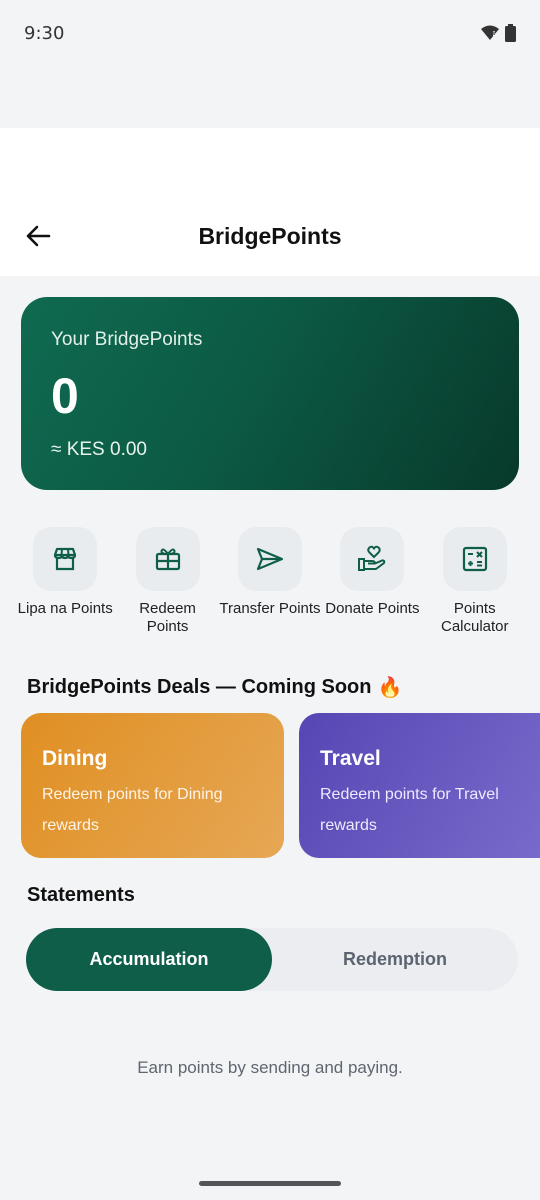  I want to click on action-donate-points: Donate Points, so click(372, 581).